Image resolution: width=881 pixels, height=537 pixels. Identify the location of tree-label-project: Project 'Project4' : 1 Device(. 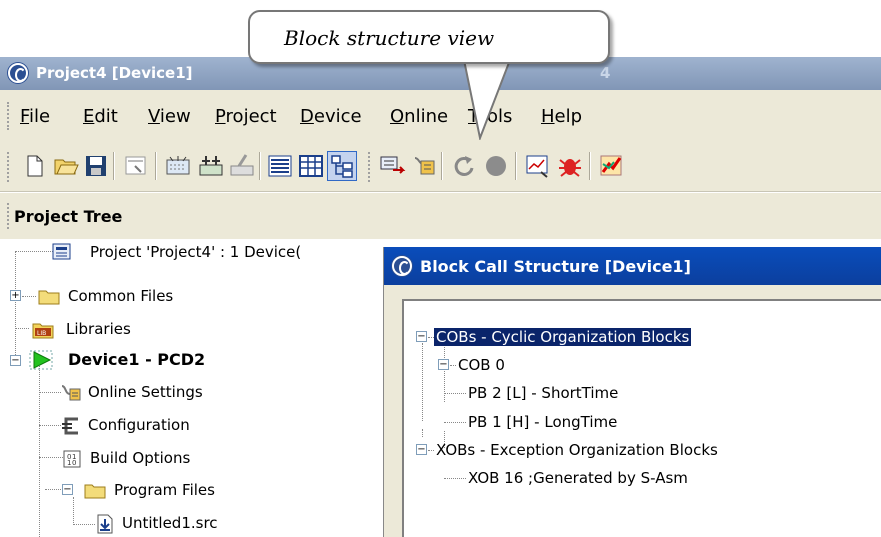
(196, 252).